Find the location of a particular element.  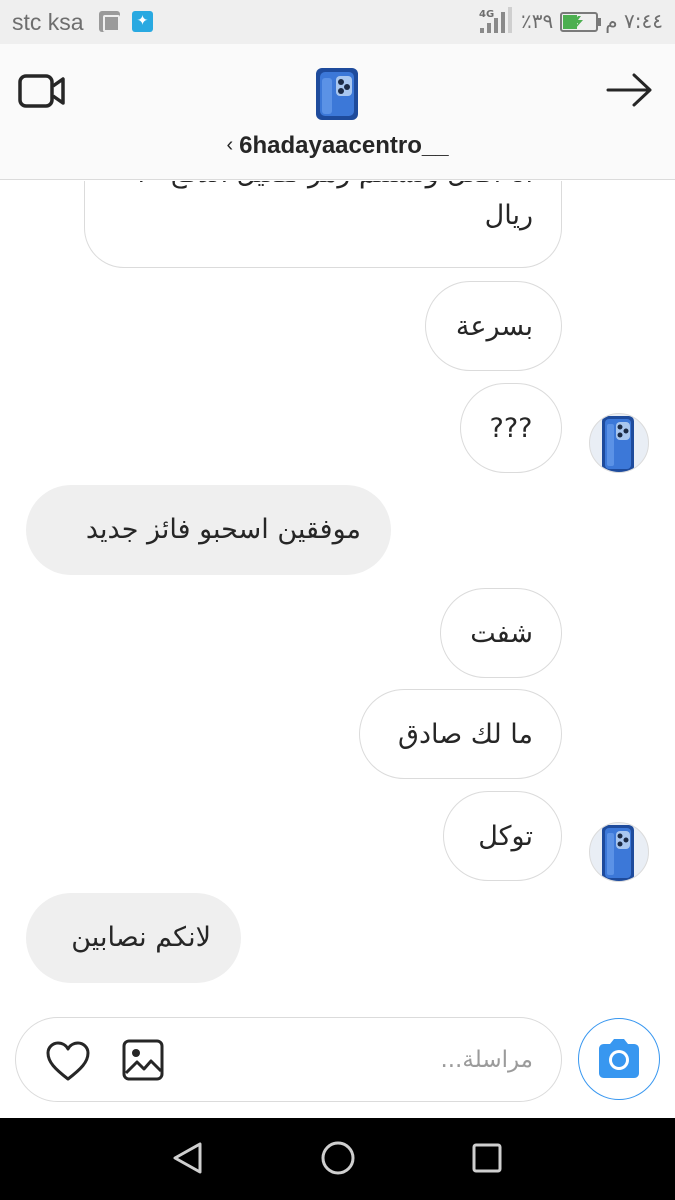

message-bubble-outgoing: ما لك صادق is located at coordinates (460, 734).